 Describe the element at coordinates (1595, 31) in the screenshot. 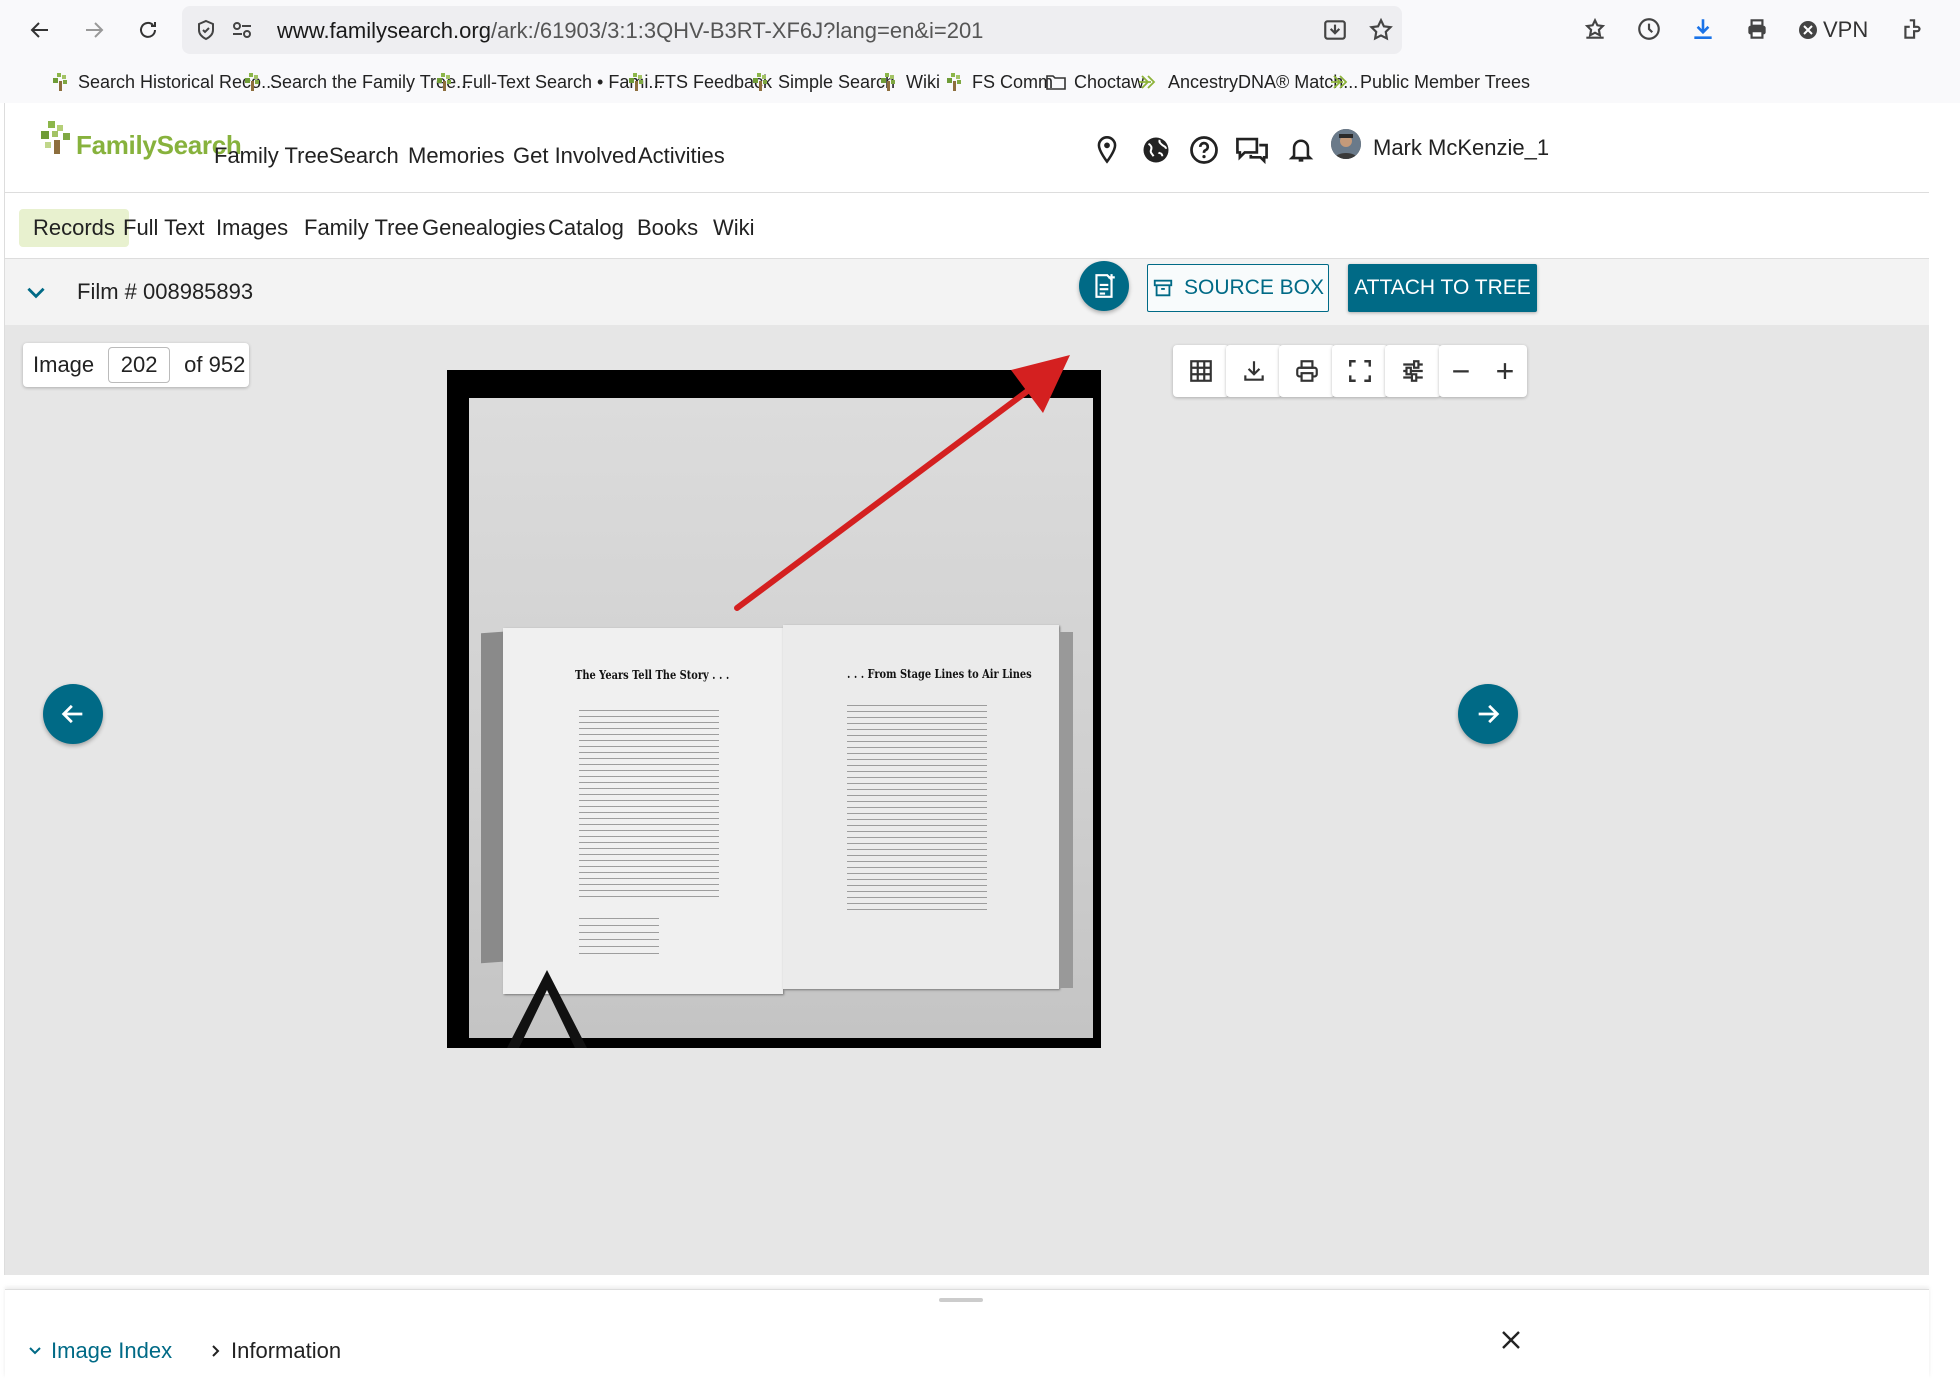

I see `favorites-icon` at that location.